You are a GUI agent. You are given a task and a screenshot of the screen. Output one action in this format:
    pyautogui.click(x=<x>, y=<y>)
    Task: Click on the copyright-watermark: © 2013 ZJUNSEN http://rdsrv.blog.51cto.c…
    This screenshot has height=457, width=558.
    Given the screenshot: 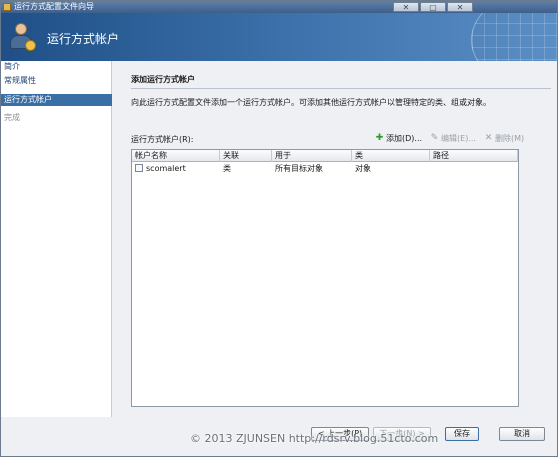 What is the action you would take?
    pyautogui.click(x=314, y=438)
    